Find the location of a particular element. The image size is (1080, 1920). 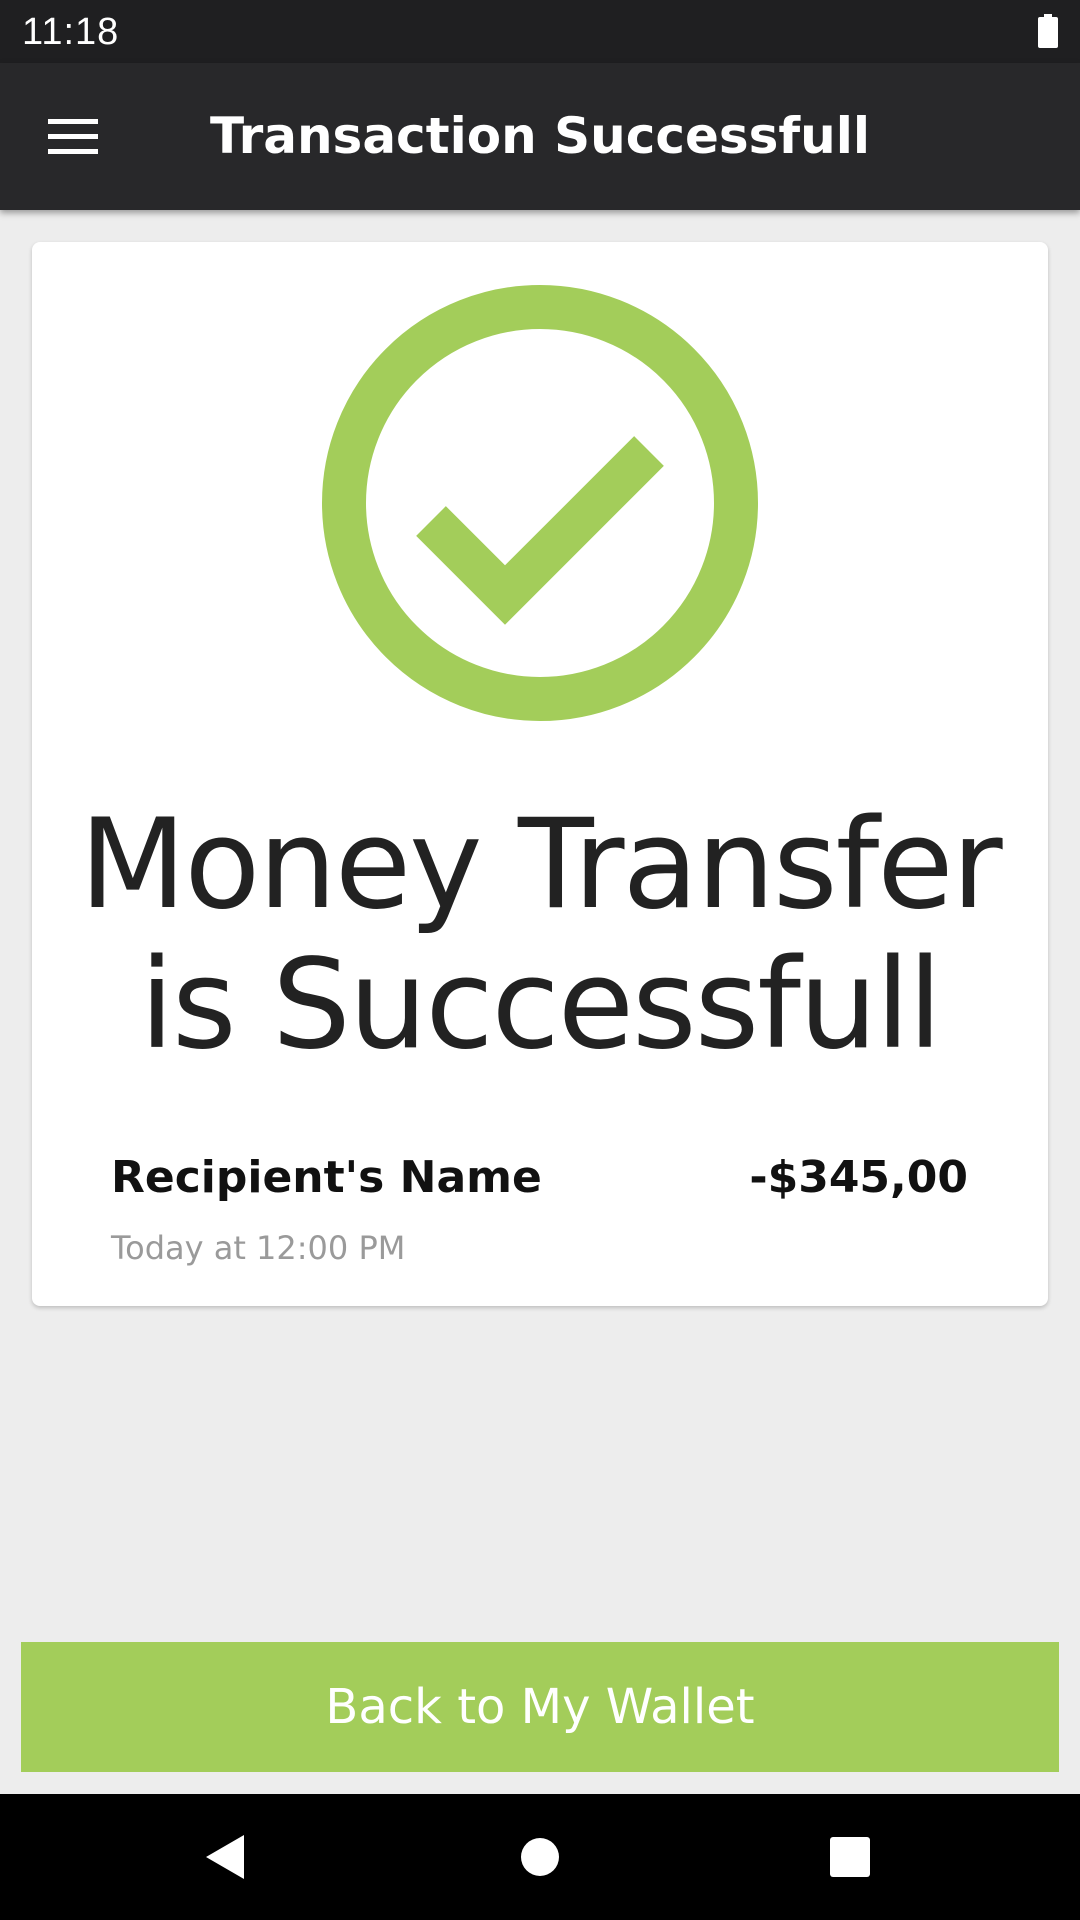

recipient-name: Recipient's Name is located at coordinates (326, 1177).